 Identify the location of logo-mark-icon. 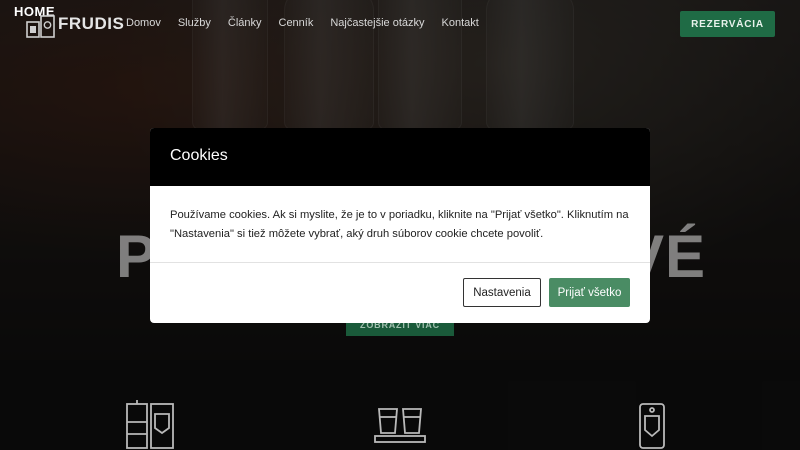
(40, 26).